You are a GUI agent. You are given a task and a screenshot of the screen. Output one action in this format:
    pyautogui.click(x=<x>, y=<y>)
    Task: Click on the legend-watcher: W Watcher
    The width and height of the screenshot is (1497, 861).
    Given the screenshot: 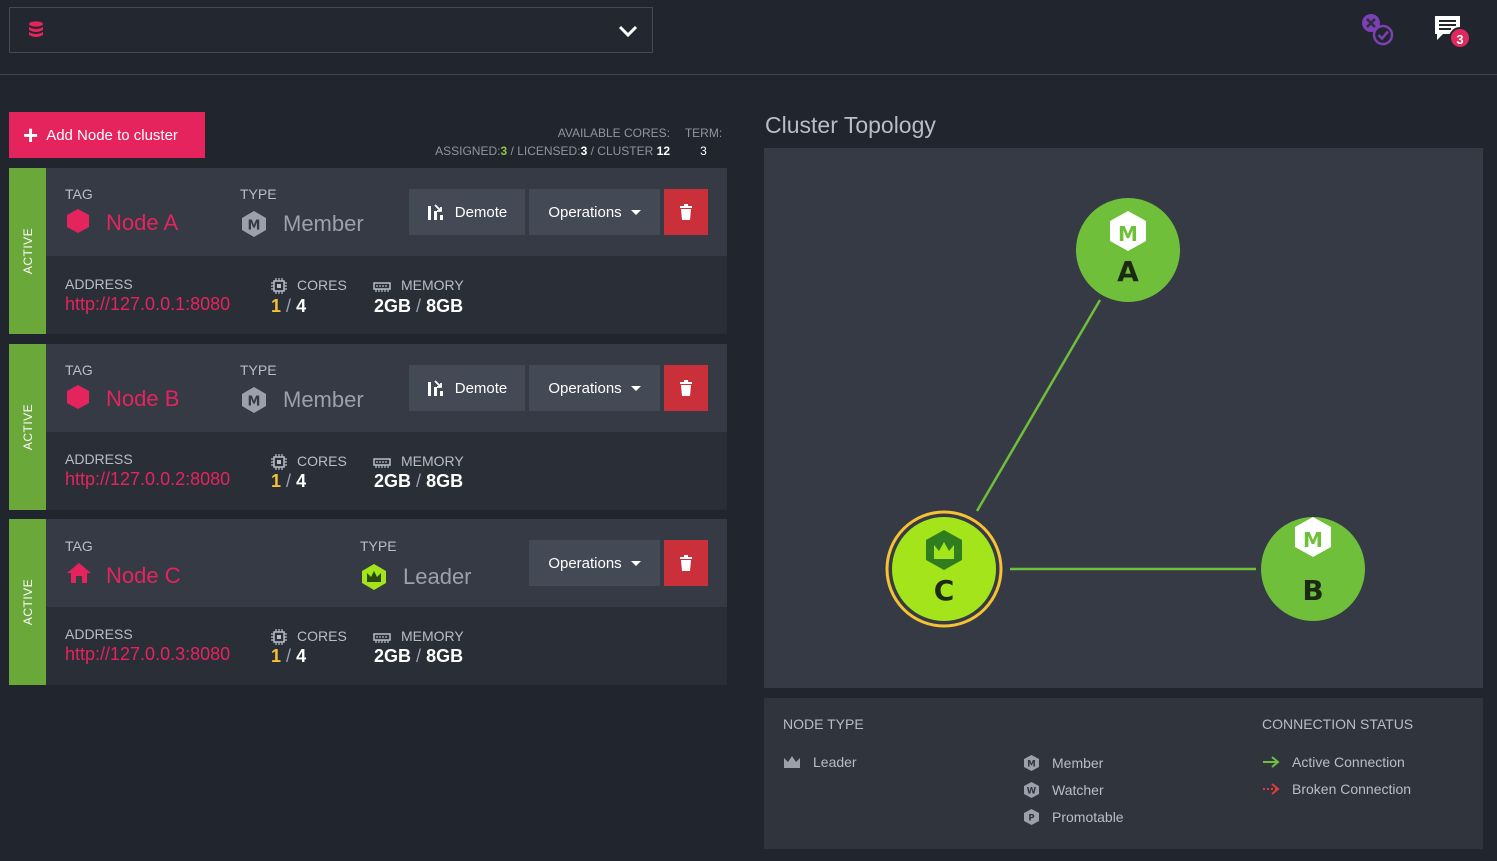 What is the action you would take?
    pyautogui.click(x=1063, y=790)
    